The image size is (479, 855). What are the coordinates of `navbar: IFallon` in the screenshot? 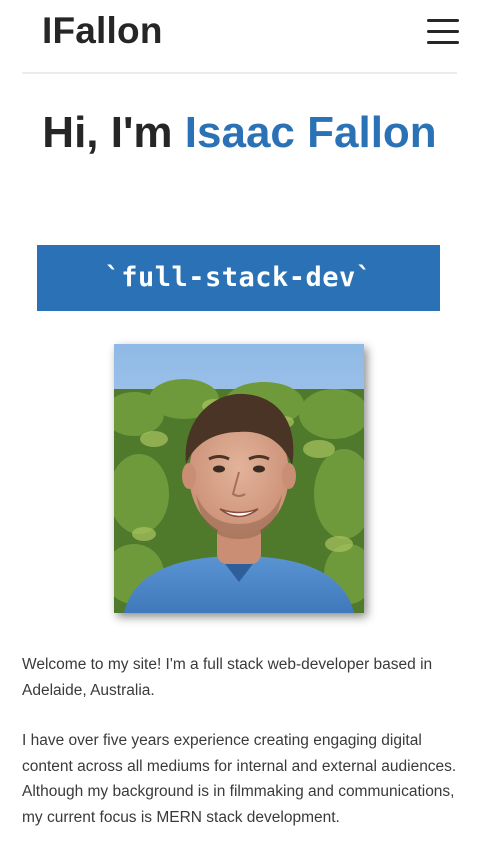 It's located at (239, 37).